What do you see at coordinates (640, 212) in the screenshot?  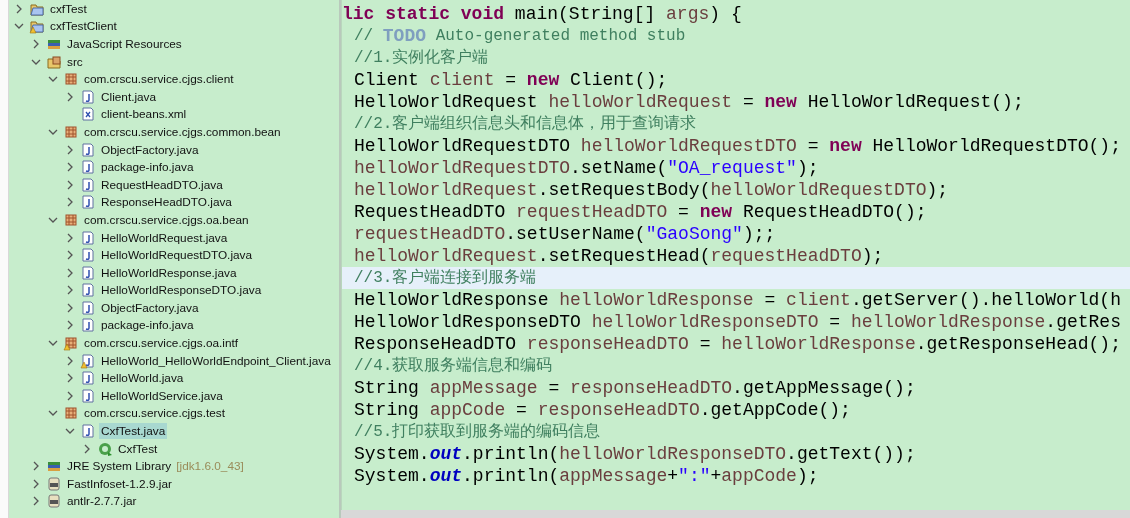 I see `code-line: RequestHeadDTO requestHeadDTO = new RequestHeadDTO();` at bounding box center [640, 212].